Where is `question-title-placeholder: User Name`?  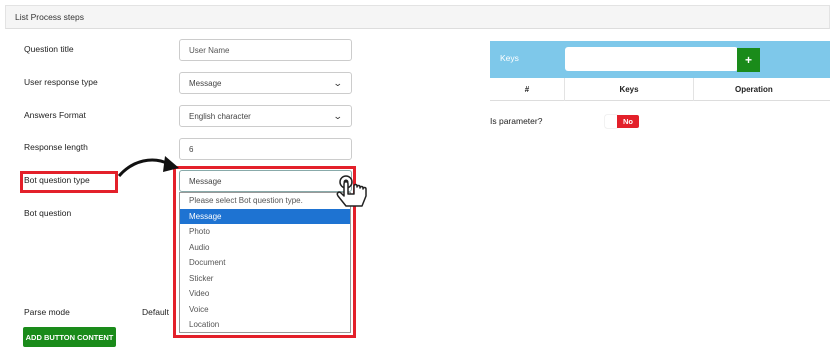 question-title-placeholder: User Name is located at coordinates (209, 50).